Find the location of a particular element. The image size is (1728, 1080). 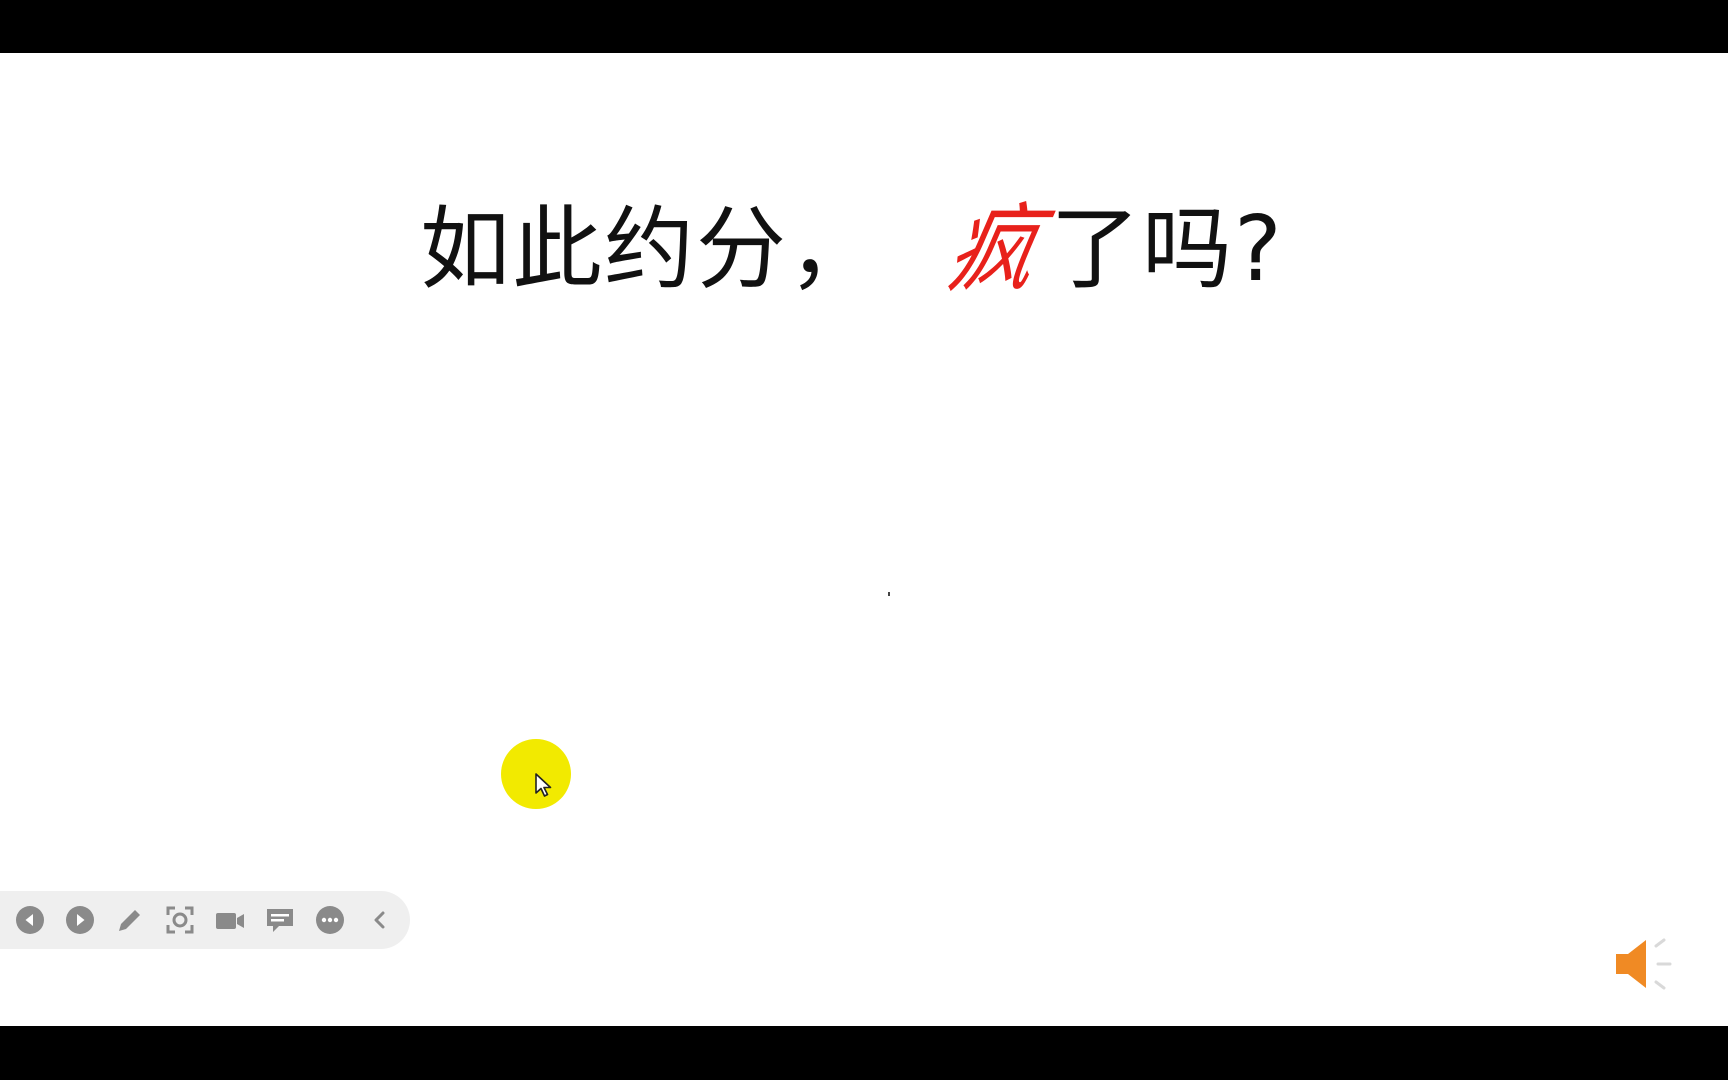

focus-frame-icon is located at coordinates (180, 920).